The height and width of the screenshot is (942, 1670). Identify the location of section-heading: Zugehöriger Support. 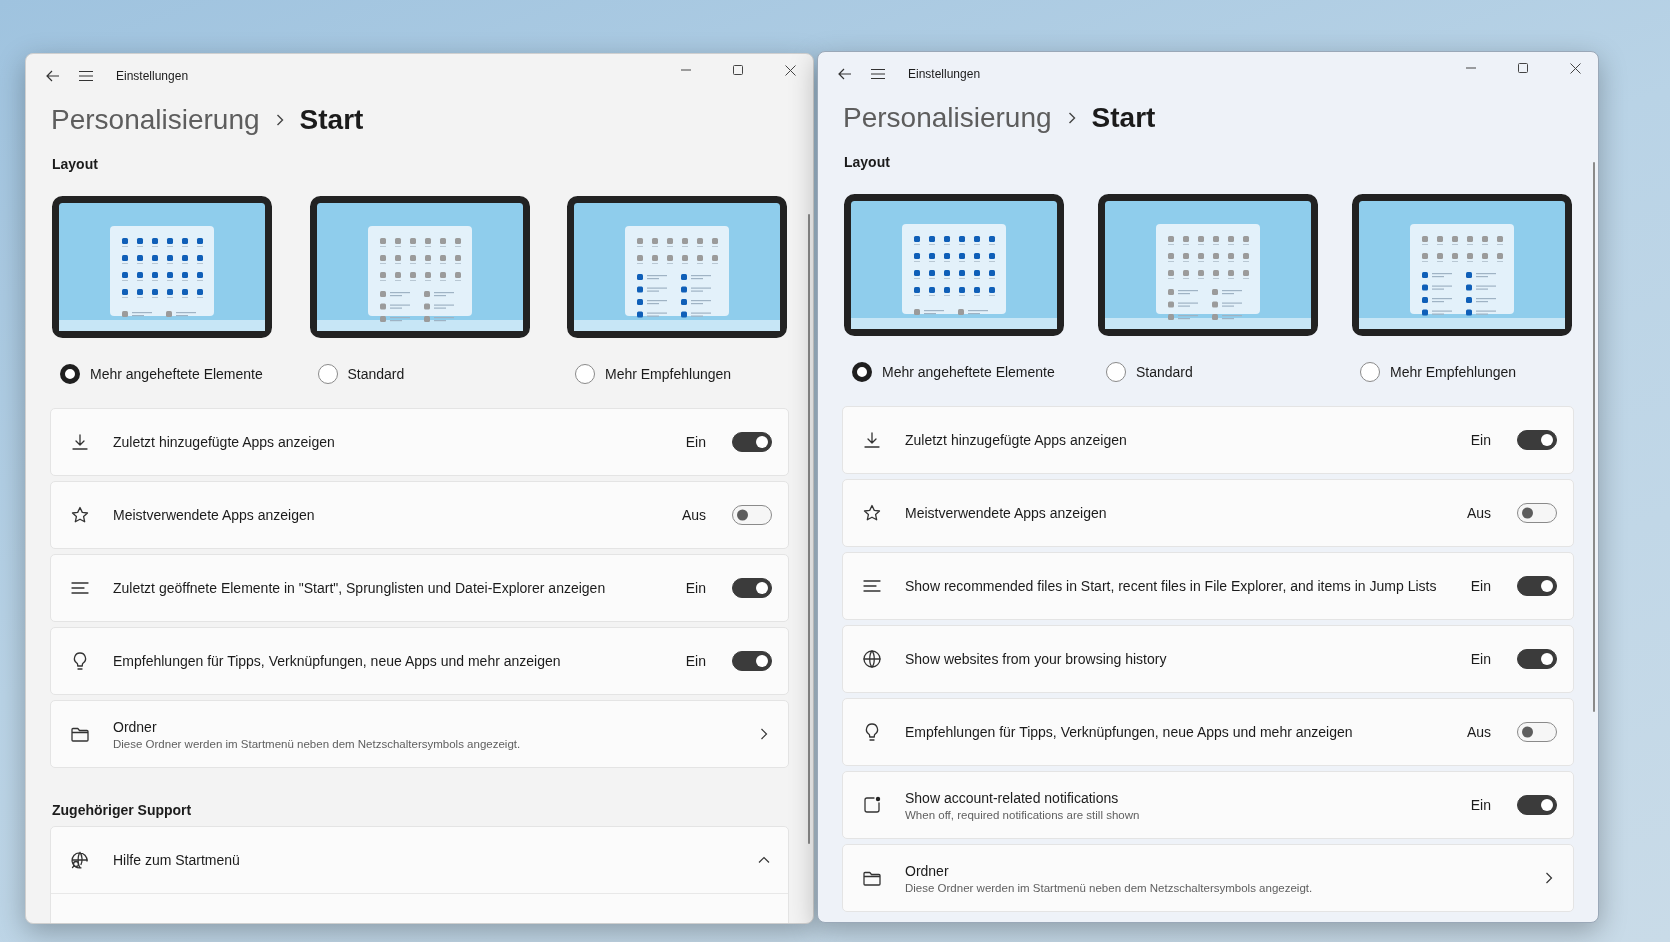
(122, 810).